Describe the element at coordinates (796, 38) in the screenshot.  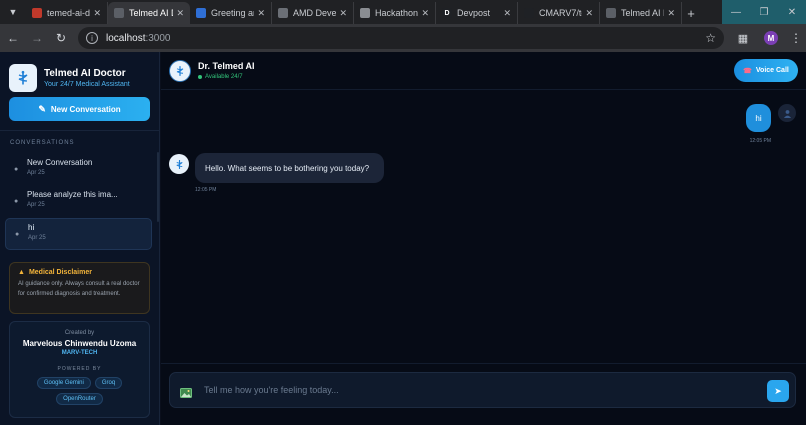
I see `browser-menu-icon: ⋮` at that location.